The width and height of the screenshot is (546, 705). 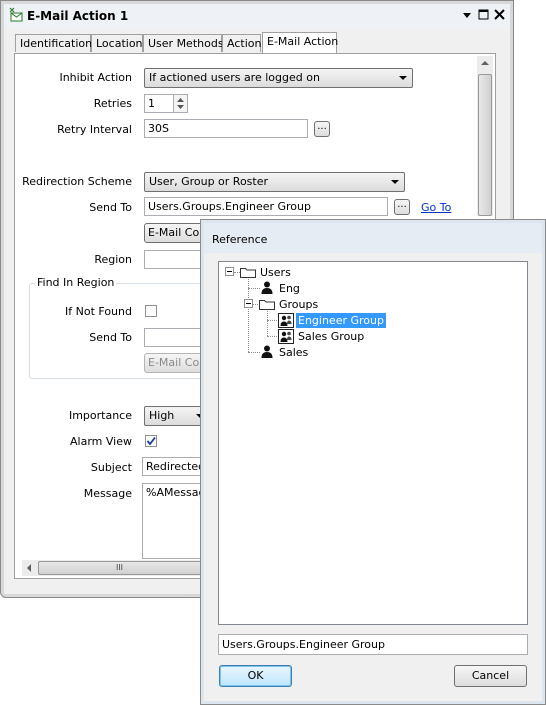 I want to click on importance-label: Importance, so click(x=100, y=415).